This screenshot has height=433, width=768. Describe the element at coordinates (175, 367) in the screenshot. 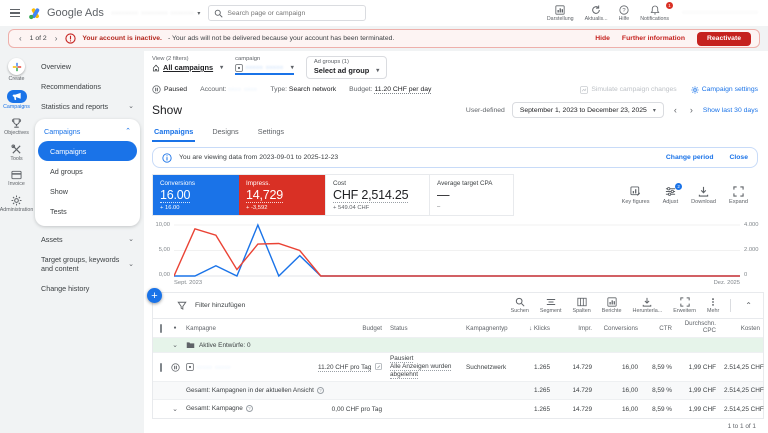

I see `paused-status-icon` at that location.